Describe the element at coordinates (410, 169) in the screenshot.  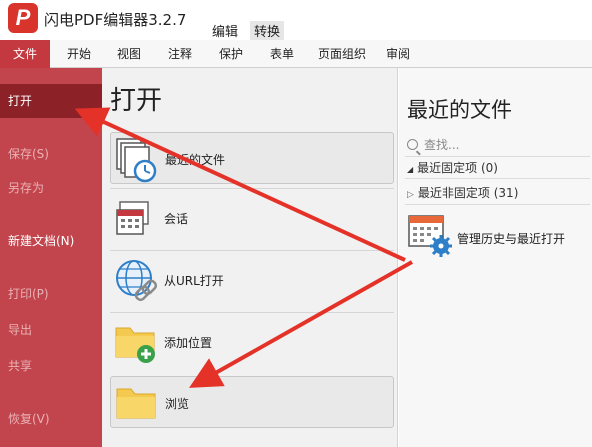
I see `collapse-triangle-icon: ◢` at that location.